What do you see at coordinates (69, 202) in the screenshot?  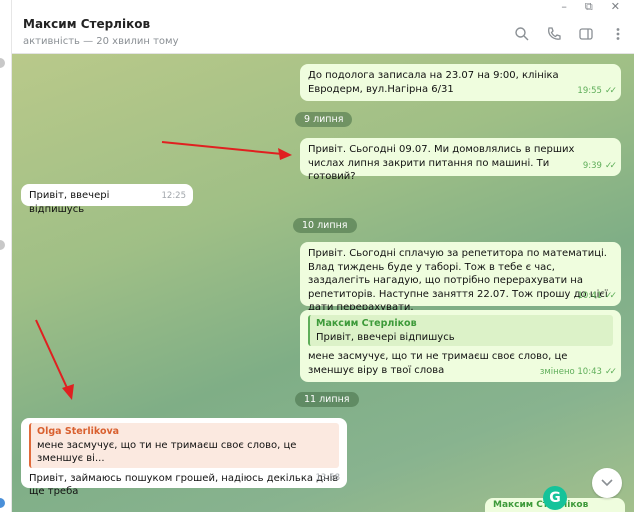 I see `message-text: Привіт, ввечері відпишусь` at bounding box center [69, 202].